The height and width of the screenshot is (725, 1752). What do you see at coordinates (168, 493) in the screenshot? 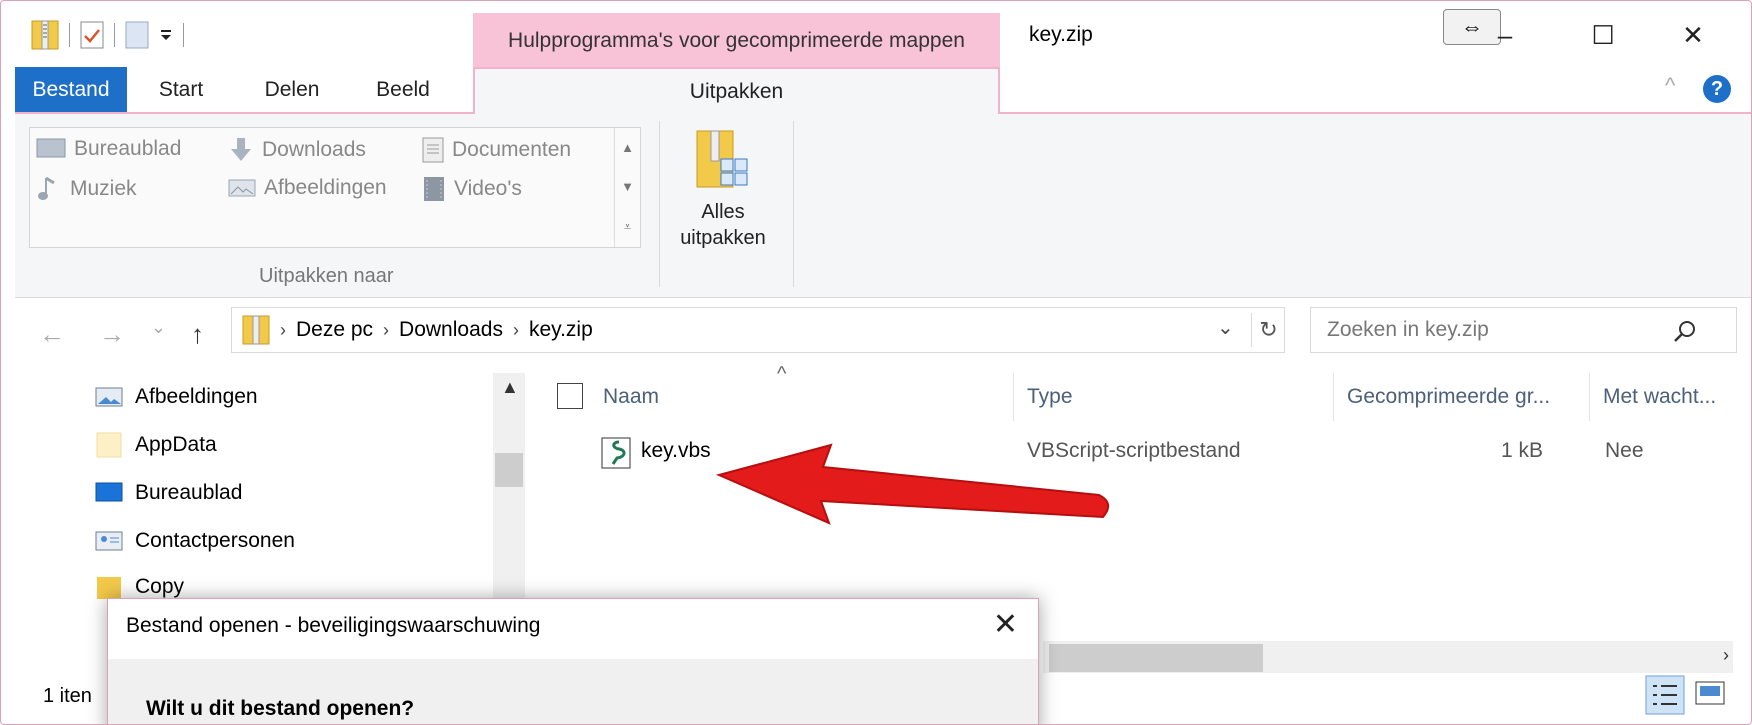
I see `tree-item-bureaublad: Bureaublad` at bounding box center [168, 493].